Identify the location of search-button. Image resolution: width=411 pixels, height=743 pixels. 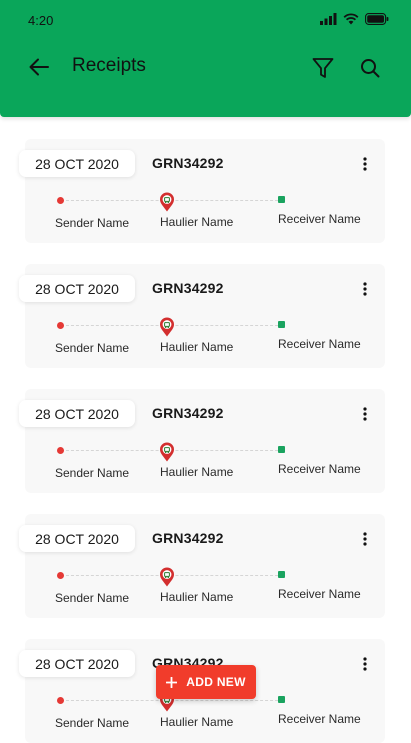
(370, 68).